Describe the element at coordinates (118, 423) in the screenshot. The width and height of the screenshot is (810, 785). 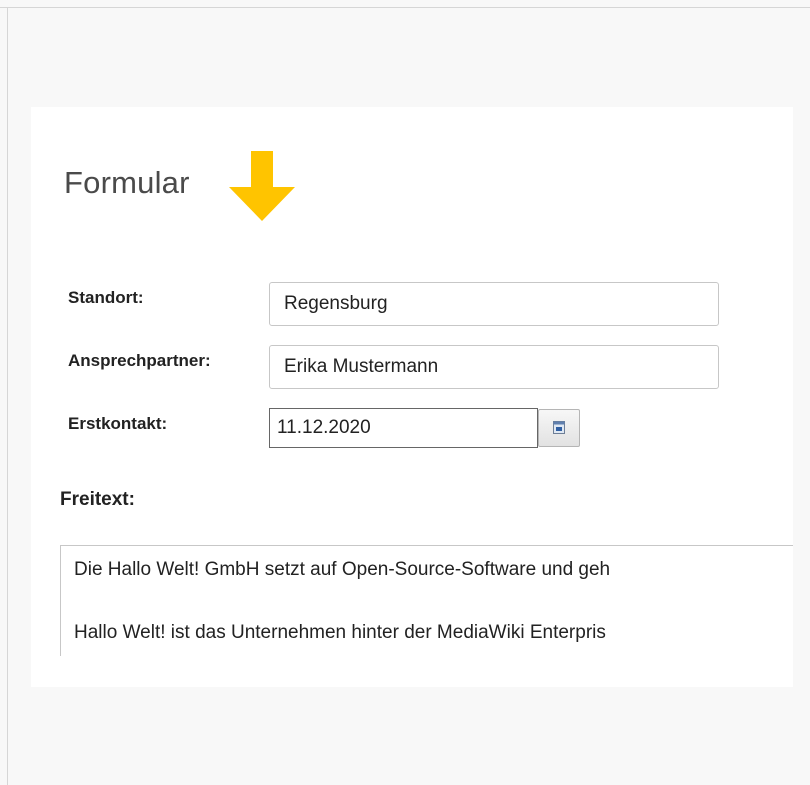
I see `erstkontakt-label: Erstkontakt:` at that location.